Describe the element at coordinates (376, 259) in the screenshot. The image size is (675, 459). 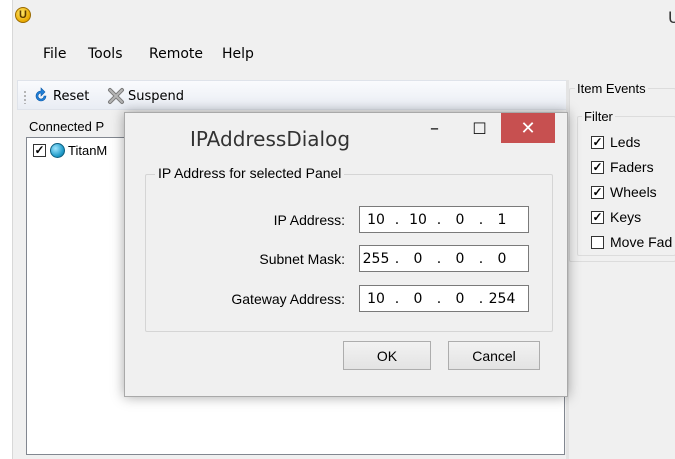
I see `subnet-octet-1: 255` at that location.